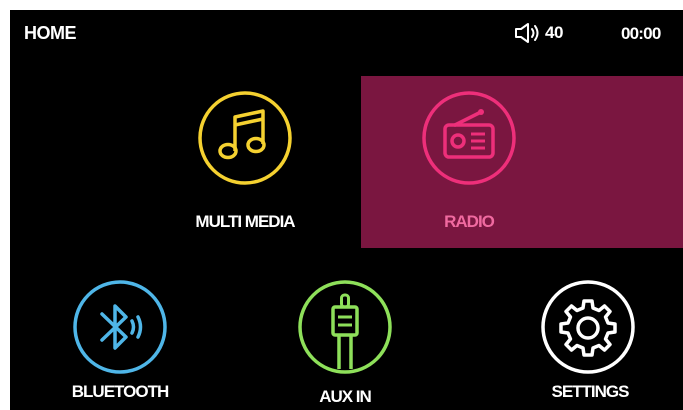  Describe the element at coordinates (588, 327) in the screenshot. I see `gear-icon` at that location.